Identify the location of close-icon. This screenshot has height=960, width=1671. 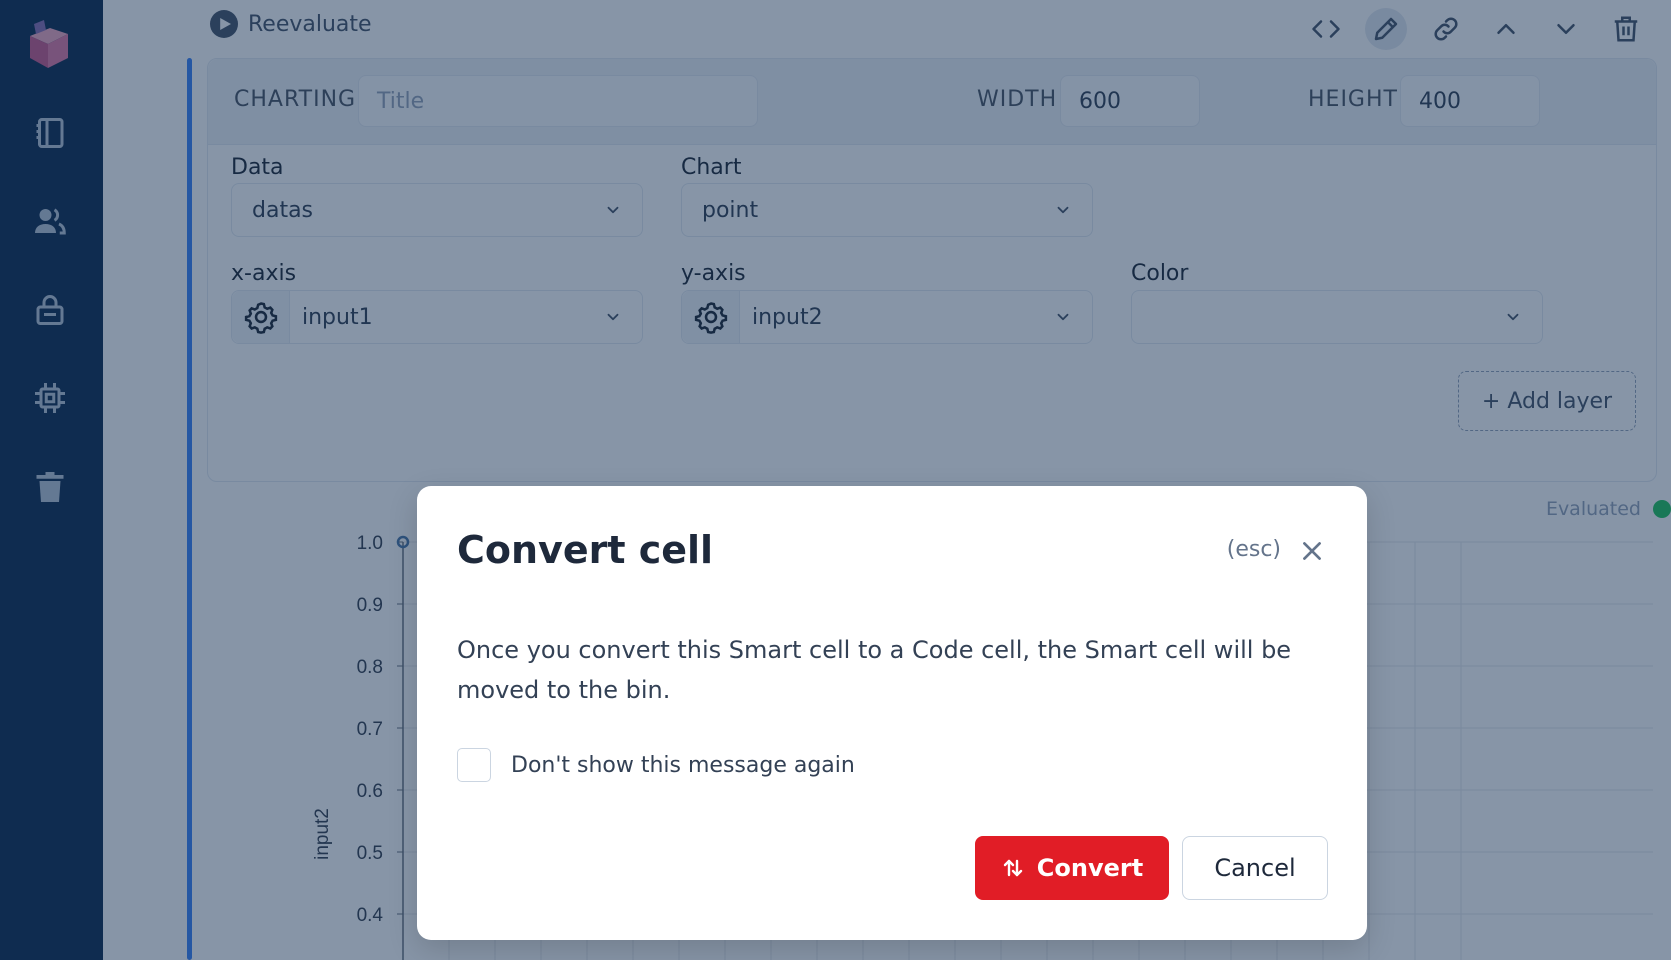
(1312, 551).